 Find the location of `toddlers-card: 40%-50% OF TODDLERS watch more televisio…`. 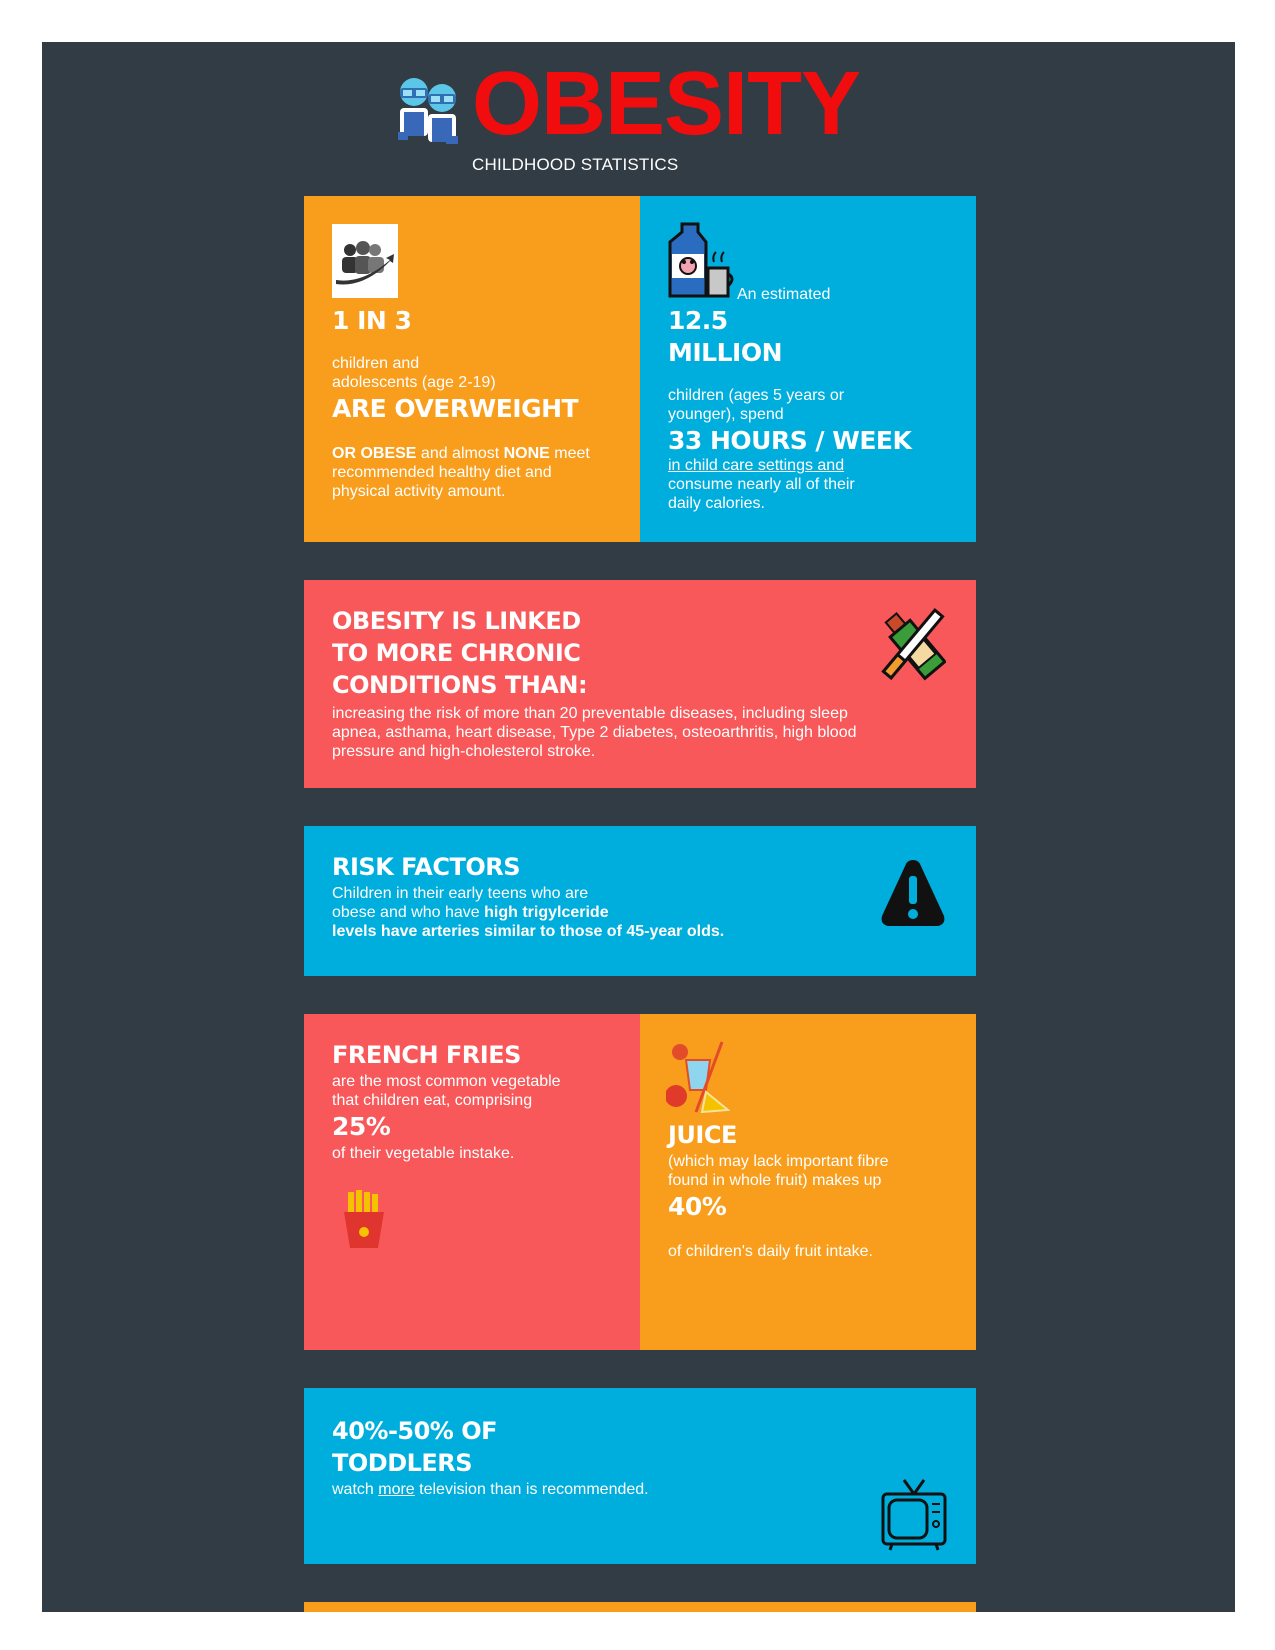

toddlers-card: 40%-50% OF TODDLERS watch more televisio… is located at coordinates (640, 1476).